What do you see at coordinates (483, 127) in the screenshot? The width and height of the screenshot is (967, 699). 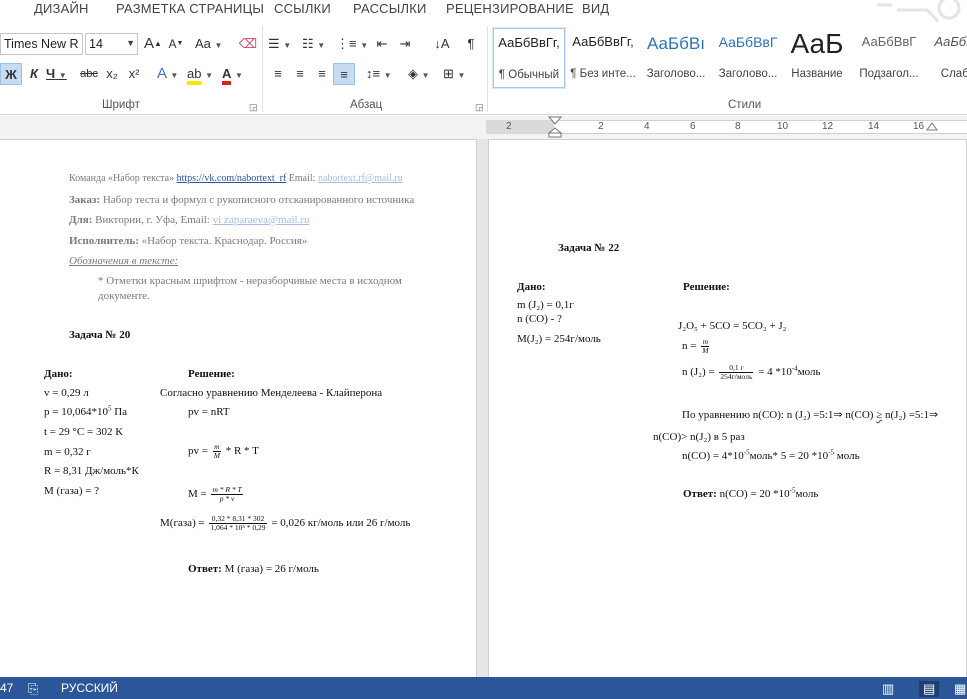 I see `ruler-row: 2 2 4 6 8 10 12 14 16` at bounding box center [483, 127].